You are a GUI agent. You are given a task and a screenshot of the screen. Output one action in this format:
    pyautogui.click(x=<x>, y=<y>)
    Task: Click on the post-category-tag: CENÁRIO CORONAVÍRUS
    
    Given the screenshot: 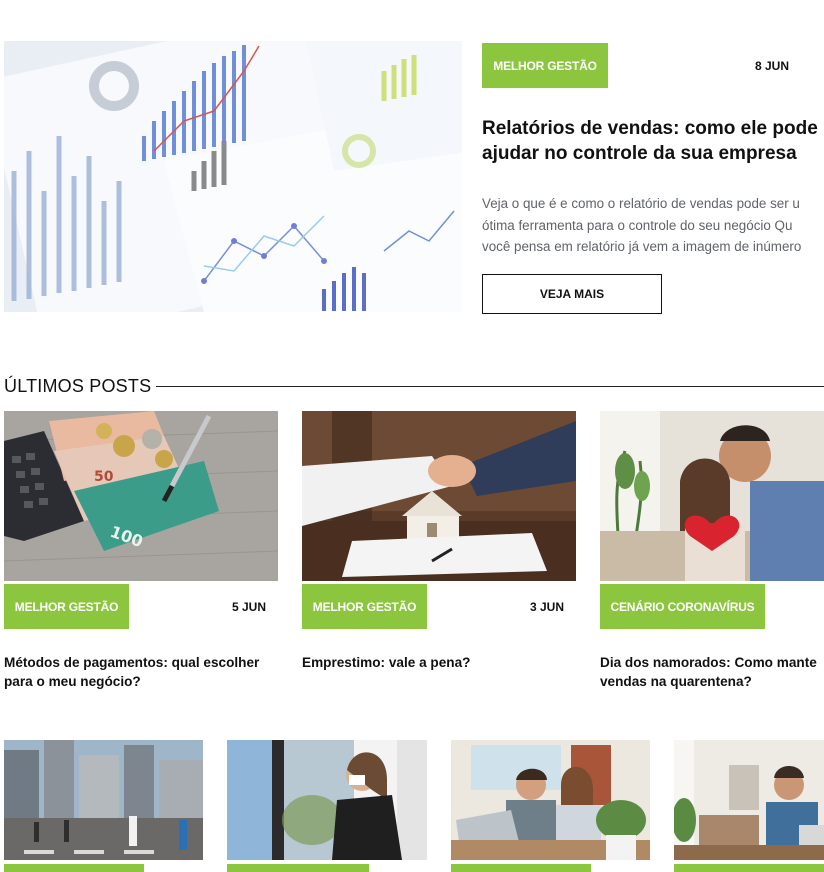 What is the action you would take?
    pyautogui.click(x=682, y=606)
    